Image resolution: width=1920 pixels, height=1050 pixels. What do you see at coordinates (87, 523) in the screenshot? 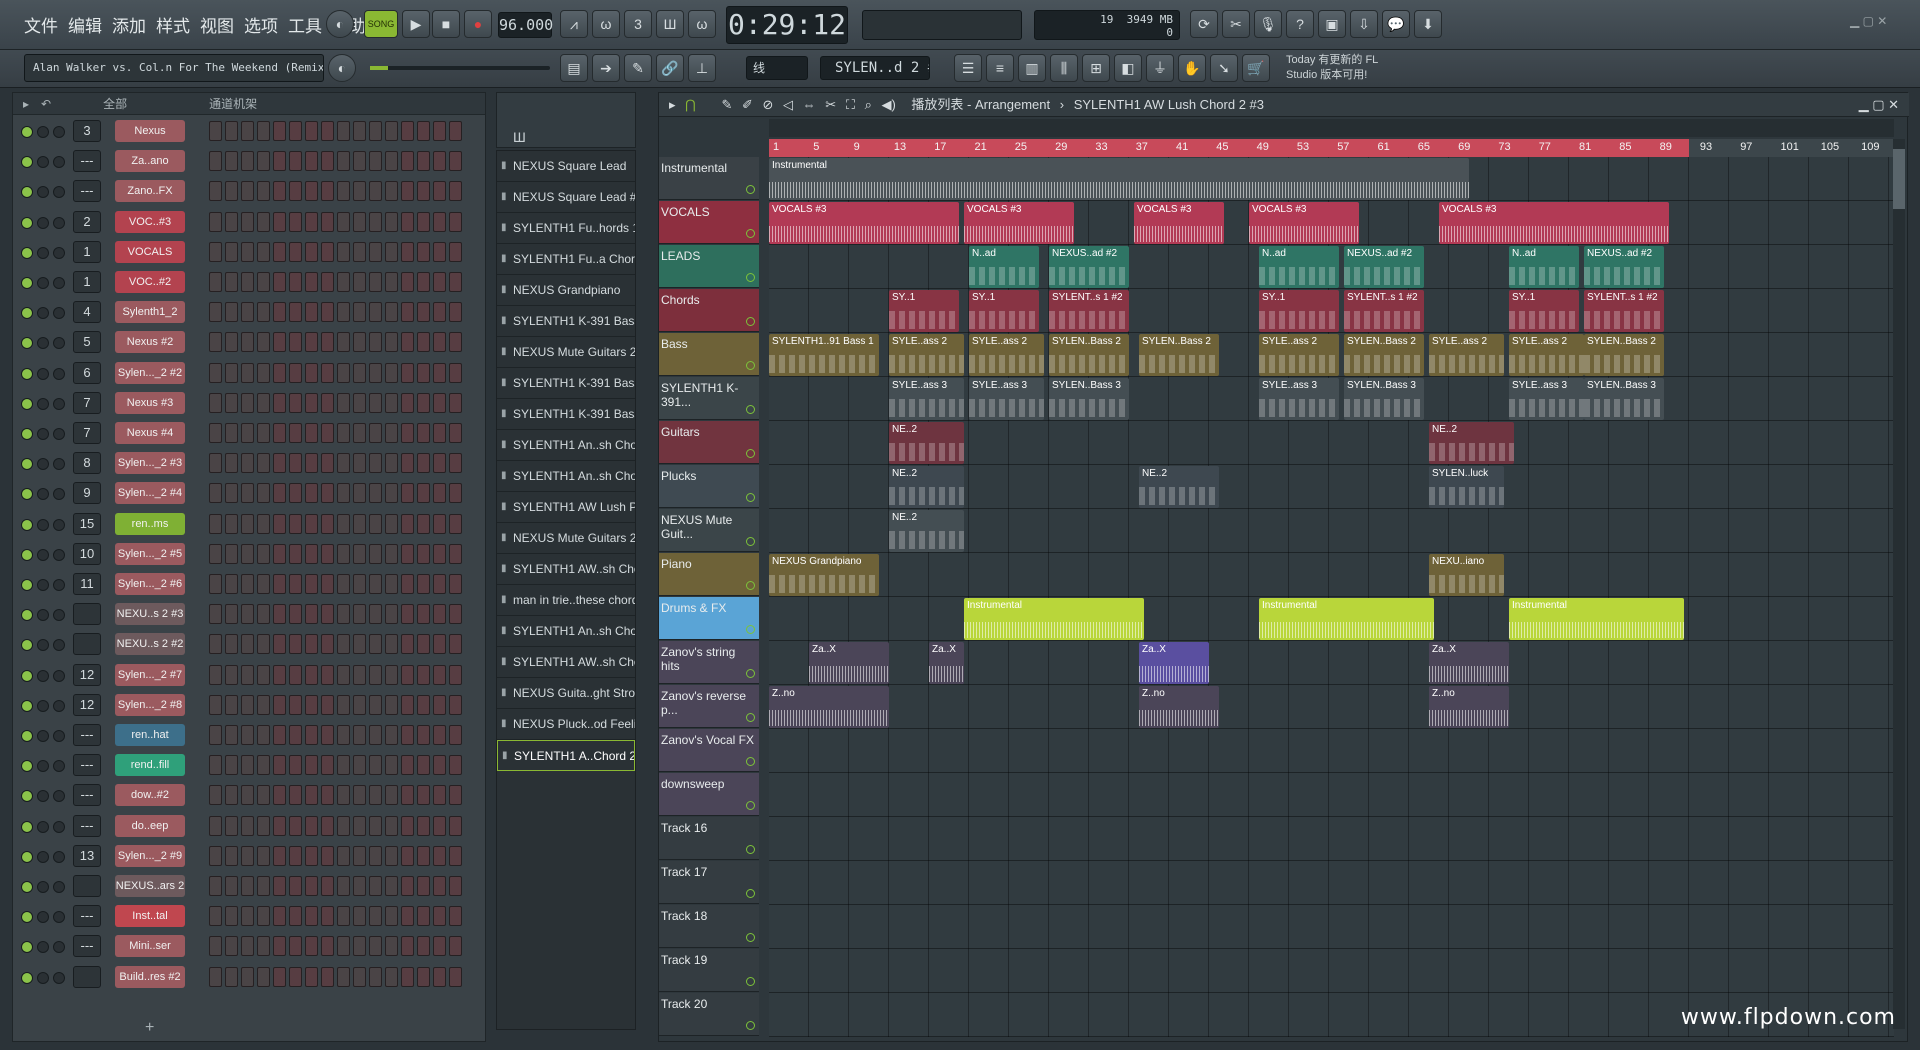
I see `channel-mixer-track: 15` at bounding box center [87, 523].